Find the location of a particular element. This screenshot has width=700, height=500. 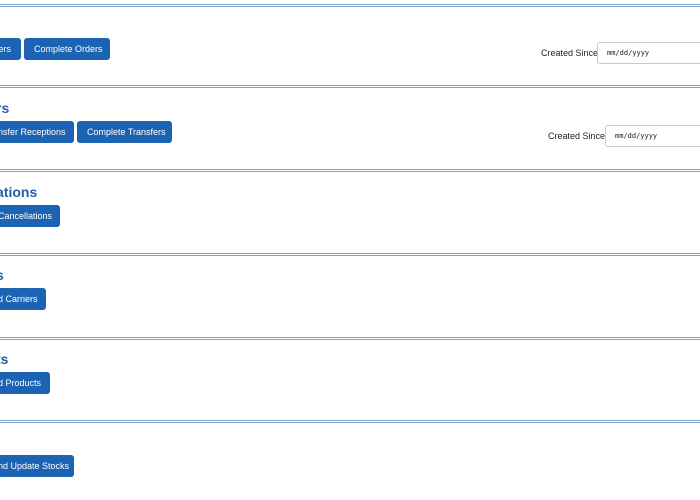

orders-created-since-label: Created Since is located at coordinates (570, 53).